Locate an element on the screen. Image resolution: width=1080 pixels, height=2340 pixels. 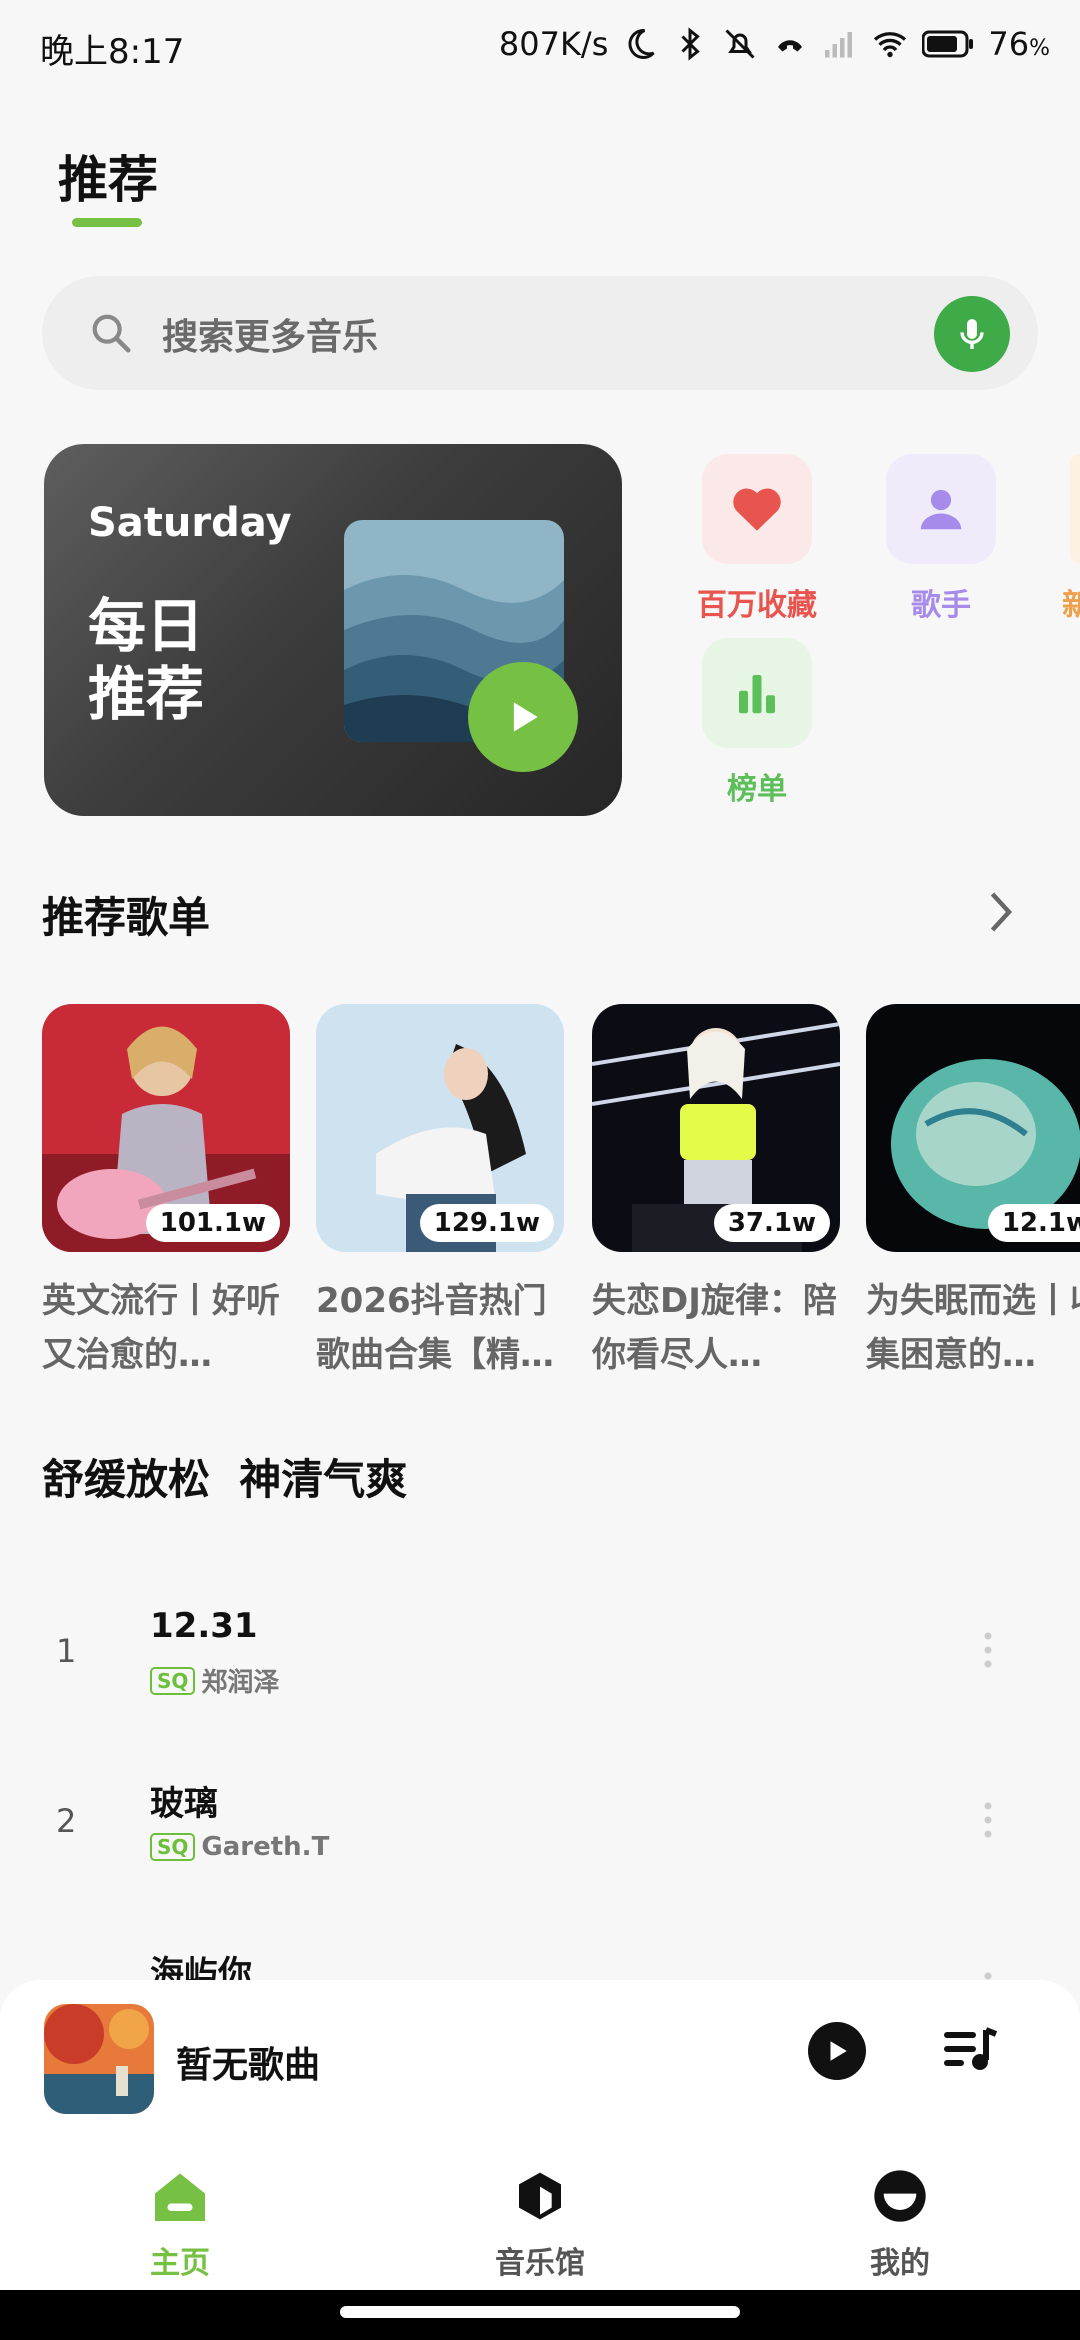
now-playing-cover is located at coordinates (99, 2059).